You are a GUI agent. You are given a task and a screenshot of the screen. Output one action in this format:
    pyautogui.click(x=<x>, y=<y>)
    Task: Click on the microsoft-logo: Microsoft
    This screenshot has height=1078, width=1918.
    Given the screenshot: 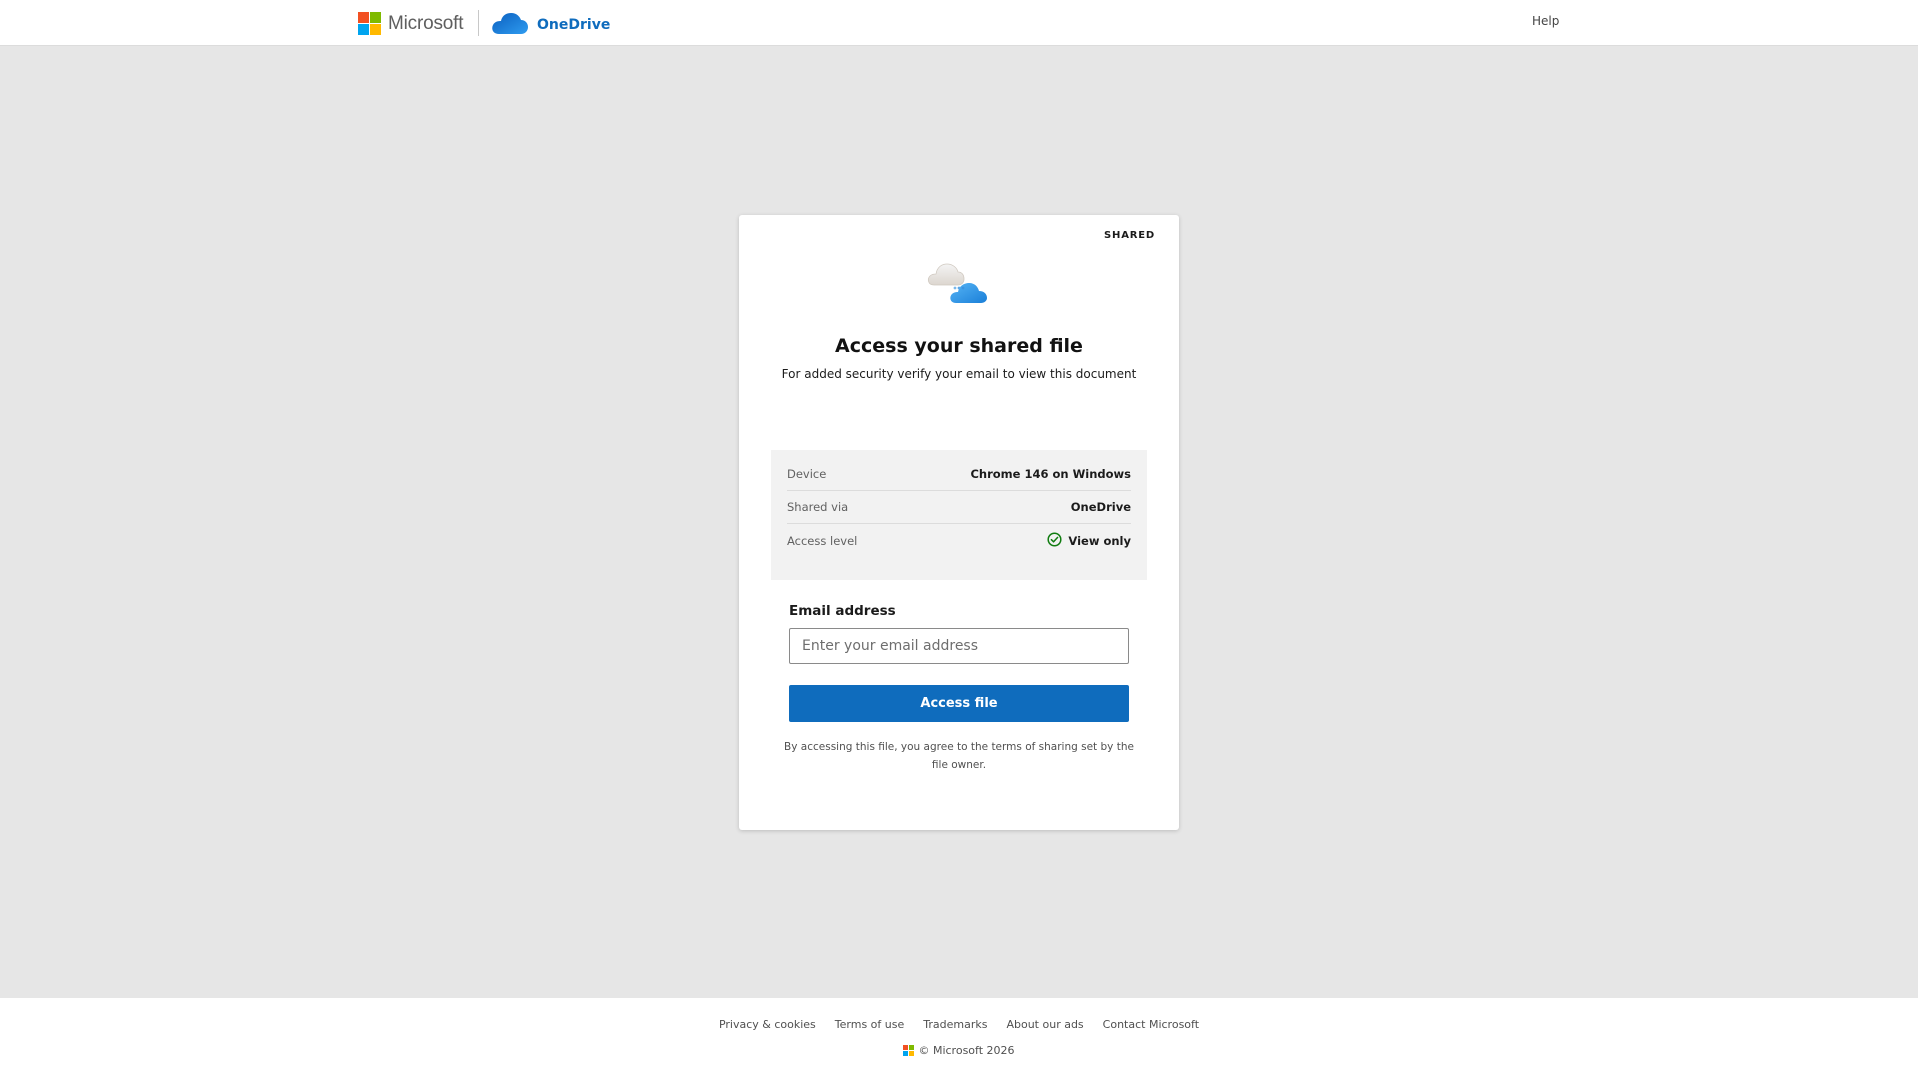 What is the action you would take?
    pyautogui.click(x=410, y=23)
    